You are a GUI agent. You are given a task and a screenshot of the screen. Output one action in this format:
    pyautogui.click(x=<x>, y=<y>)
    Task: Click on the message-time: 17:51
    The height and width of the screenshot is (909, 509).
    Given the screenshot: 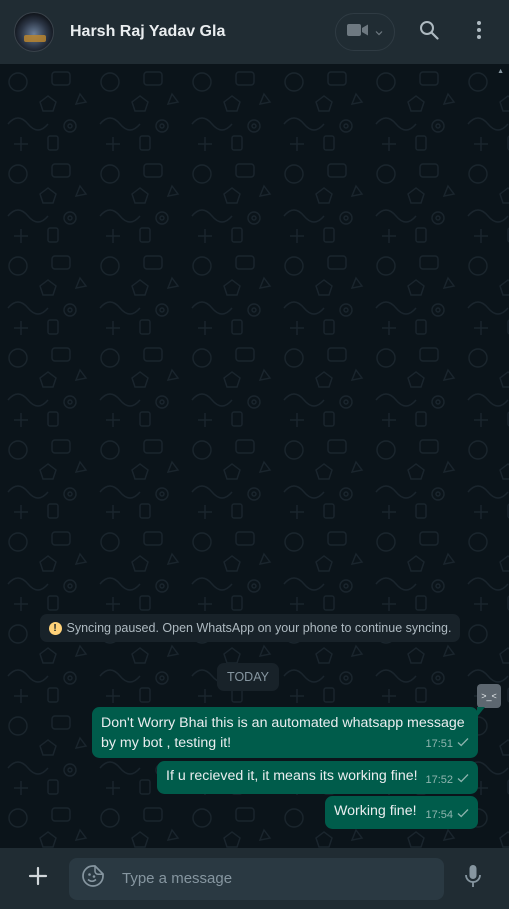 What is the action you would take?
    pyautogui.click(x=439, y=744)
    